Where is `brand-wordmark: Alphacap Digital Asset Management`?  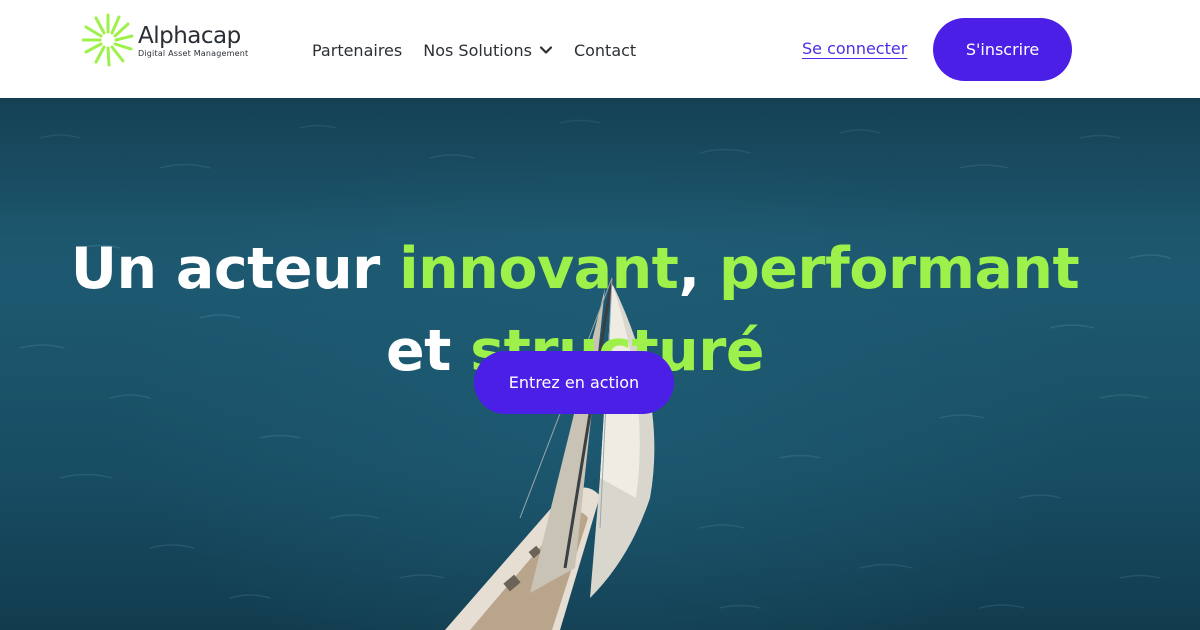
brand-wordmark: Alphacap Digital Asset Management is located at coordinates (193, 41).